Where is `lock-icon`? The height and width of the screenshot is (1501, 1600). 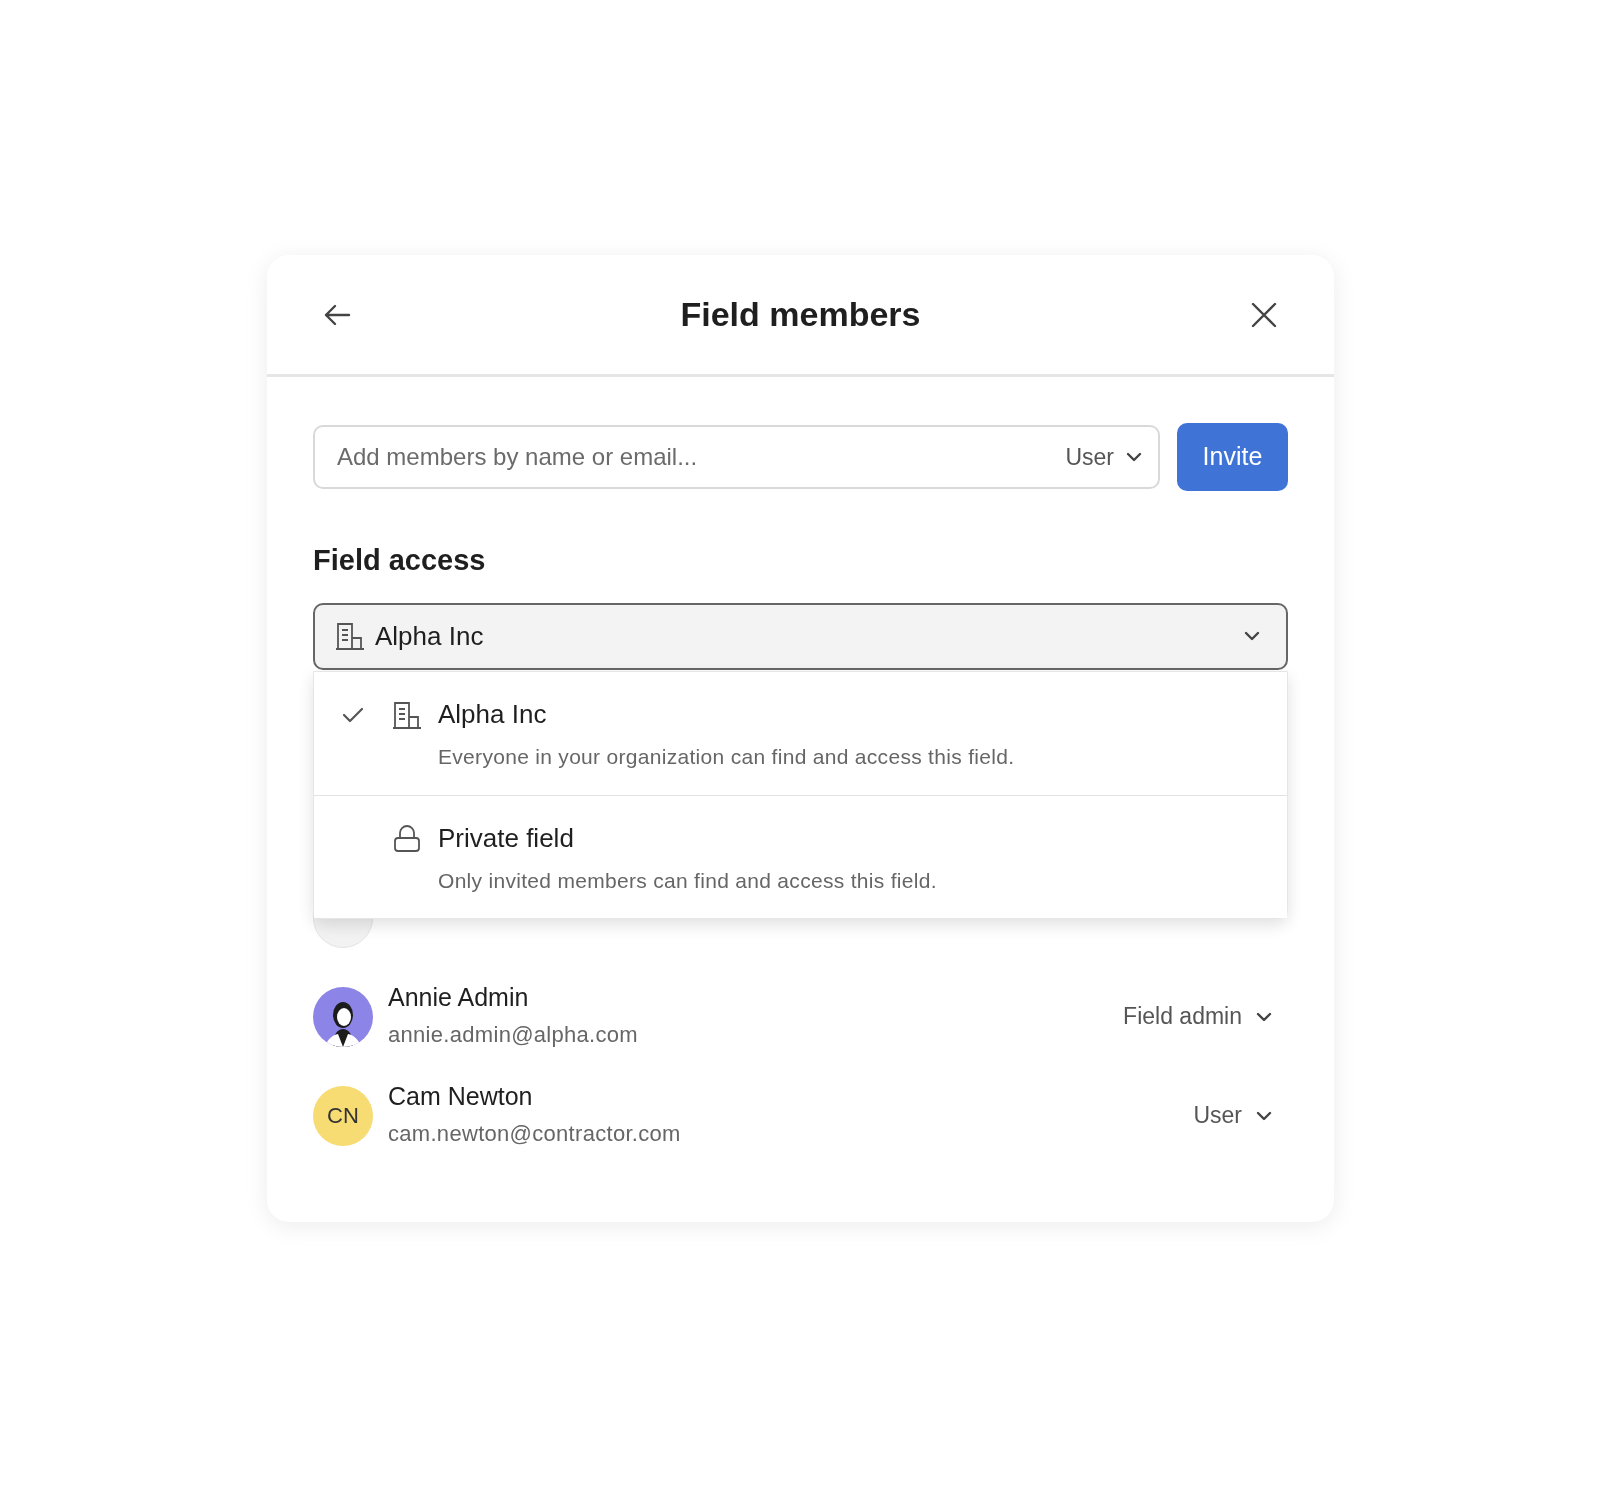
lock-icon is located at coordinates (407, 838).